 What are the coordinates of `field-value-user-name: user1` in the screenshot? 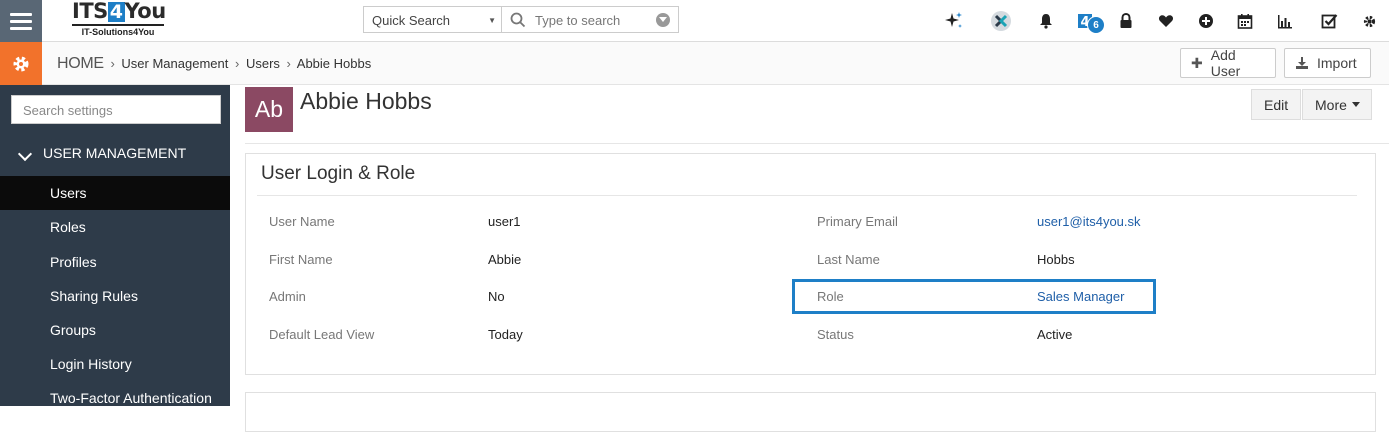 It's located at (504, 221).